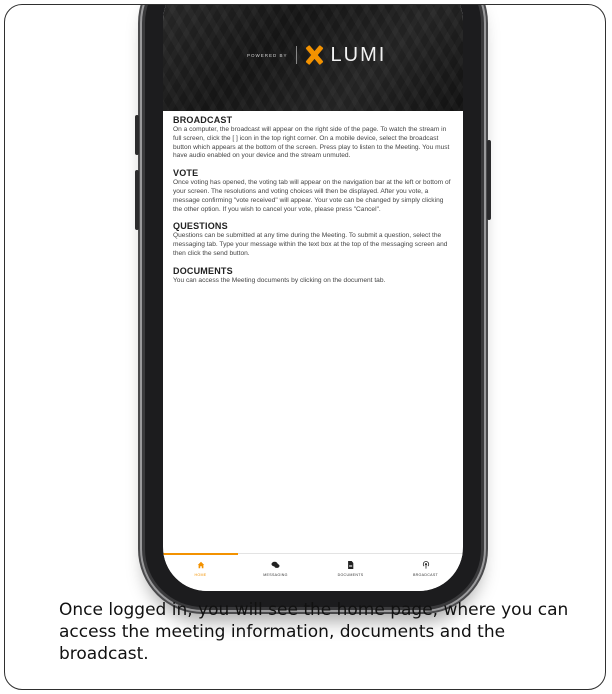 Image resolution: width=612 pixels, height=694 pixels. Describe the element at coordinates (137, 135) in the screenshot. I see `volume-up-button` at that location.